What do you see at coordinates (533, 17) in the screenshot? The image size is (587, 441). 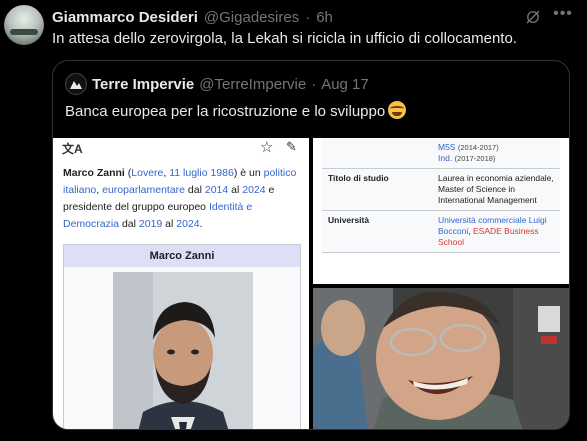 I see `grok-icon` at bounding box center [533, 17].